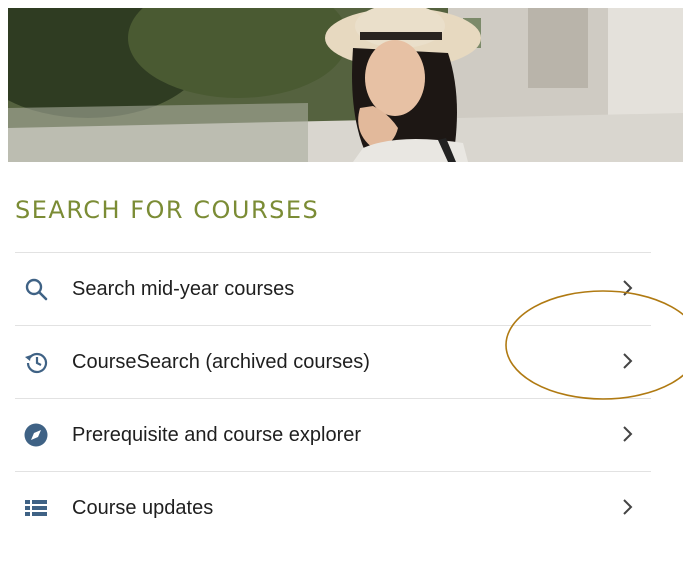 The height and width of the screenshot is (583, 683). I want to click on list-item-prerequisite-explorer: Prerequisite and course explorer, so click(333, 434).